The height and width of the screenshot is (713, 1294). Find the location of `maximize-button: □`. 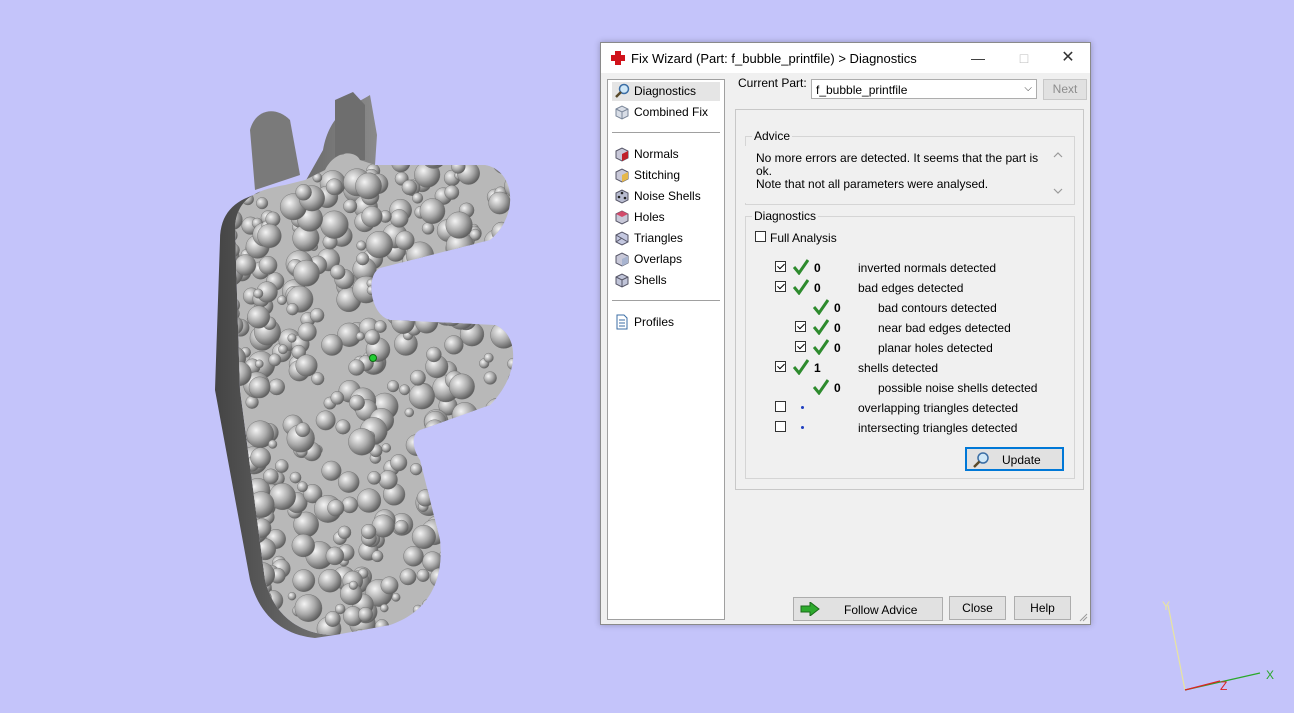

maximize-button: □ is located at coordinates (1024, 58).